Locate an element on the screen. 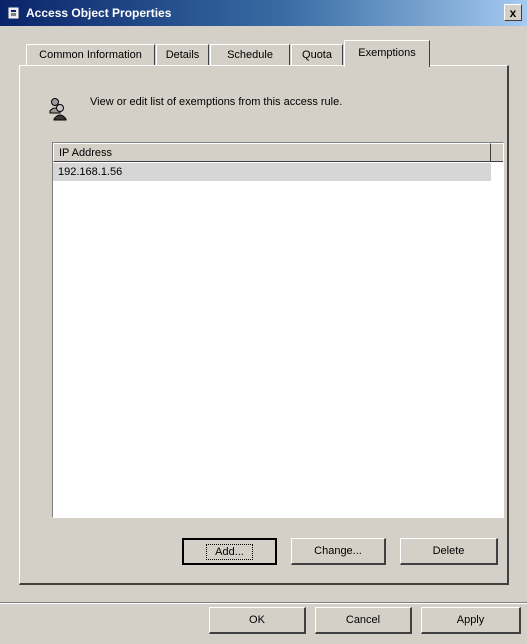  column-header-filler is located at coordinates (497, 152).